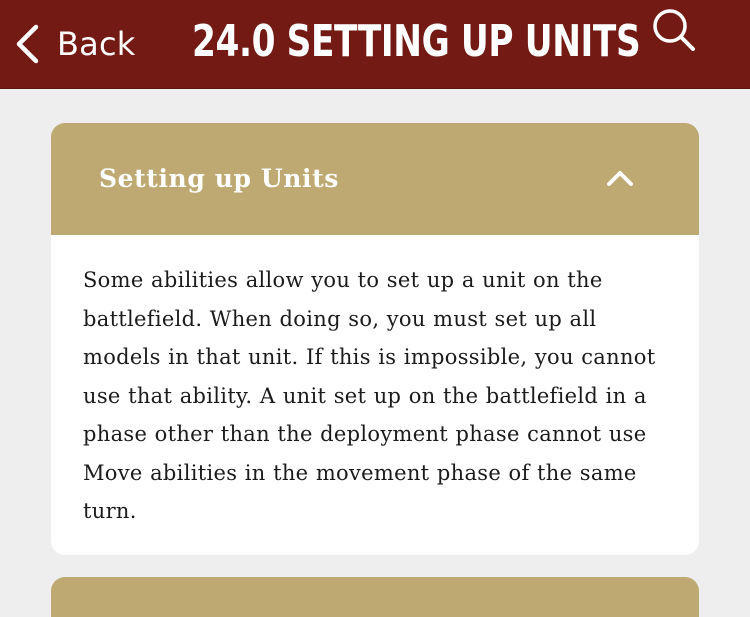 The image size is (750, 617). Describe the element at coordinates (27, 44) in the screenshot. I see `chevron-left-icon` at that location.